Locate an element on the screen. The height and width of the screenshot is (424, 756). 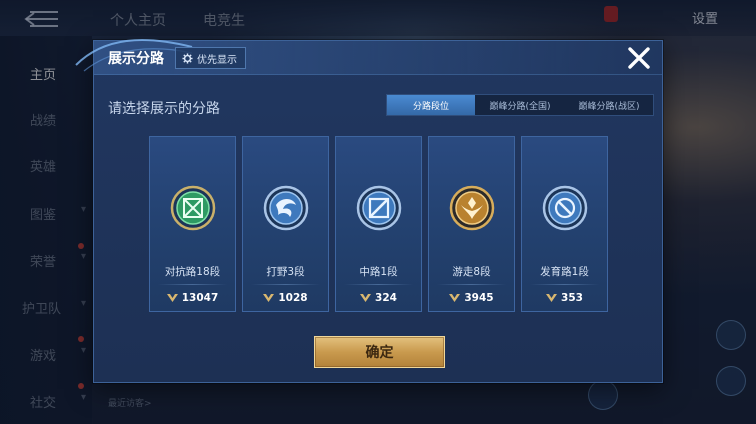
gear-icon is located at coordinates (187, 58).